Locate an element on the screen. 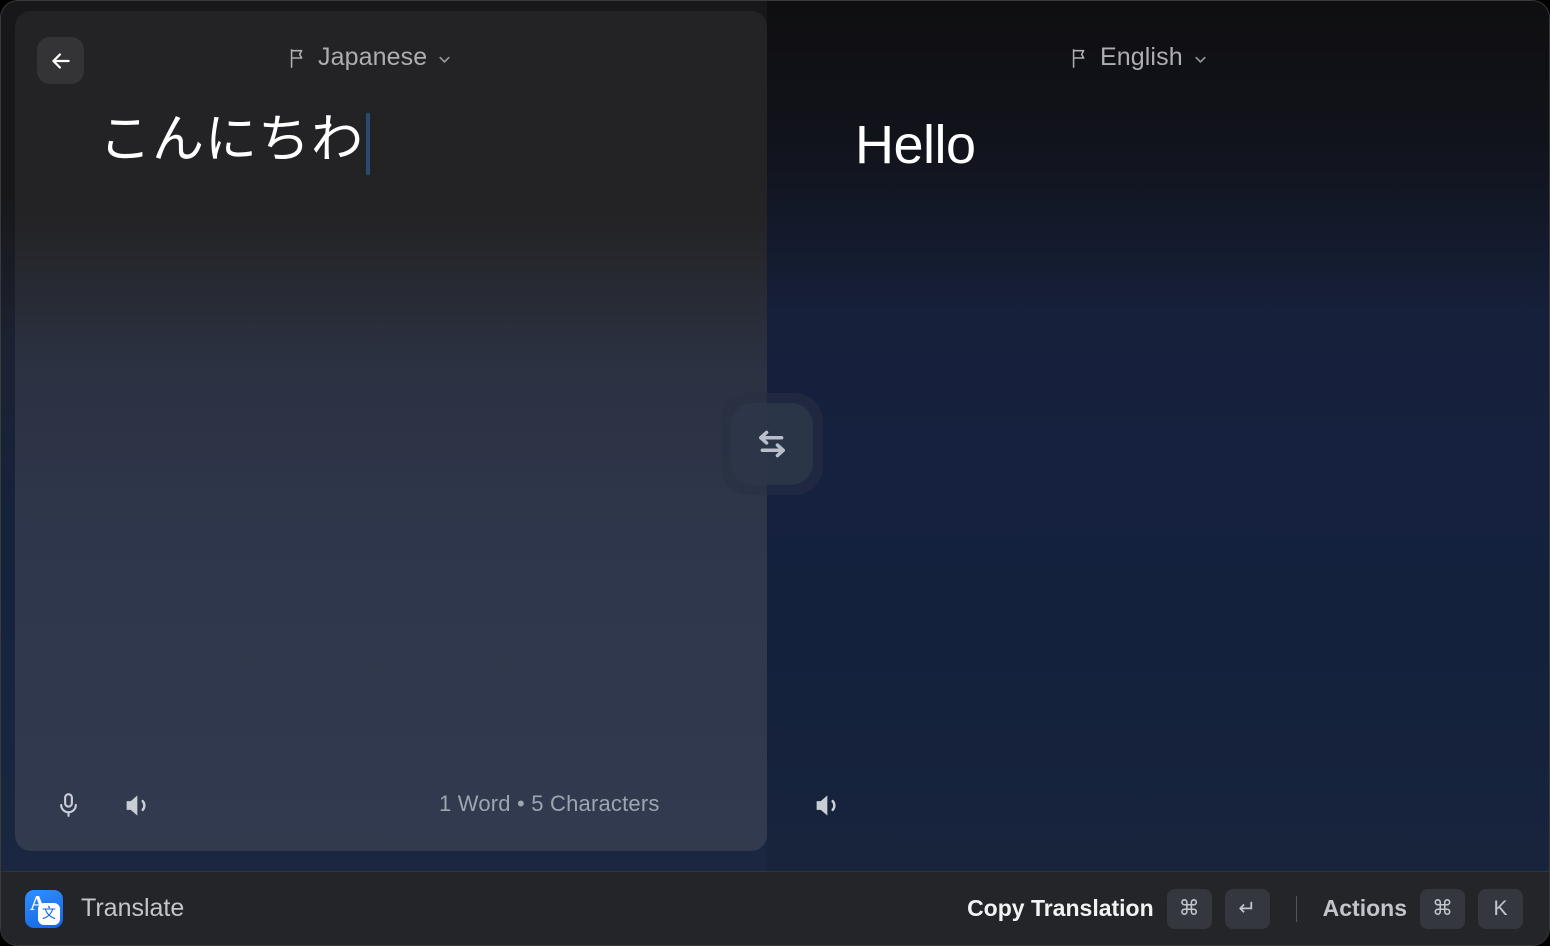 The width and height of the screenshot is (1550, 946). source-text-input: こんにちわ is located at coordinates (409, 142).